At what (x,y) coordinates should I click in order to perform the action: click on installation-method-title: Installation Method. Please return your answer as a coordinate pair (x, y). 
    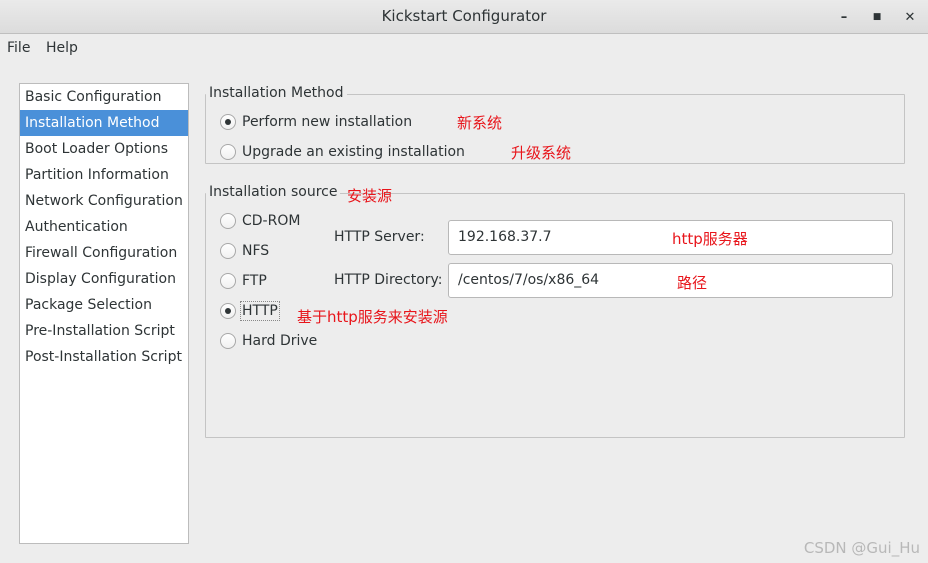
    Looking at the image, I should click on (276, 93).